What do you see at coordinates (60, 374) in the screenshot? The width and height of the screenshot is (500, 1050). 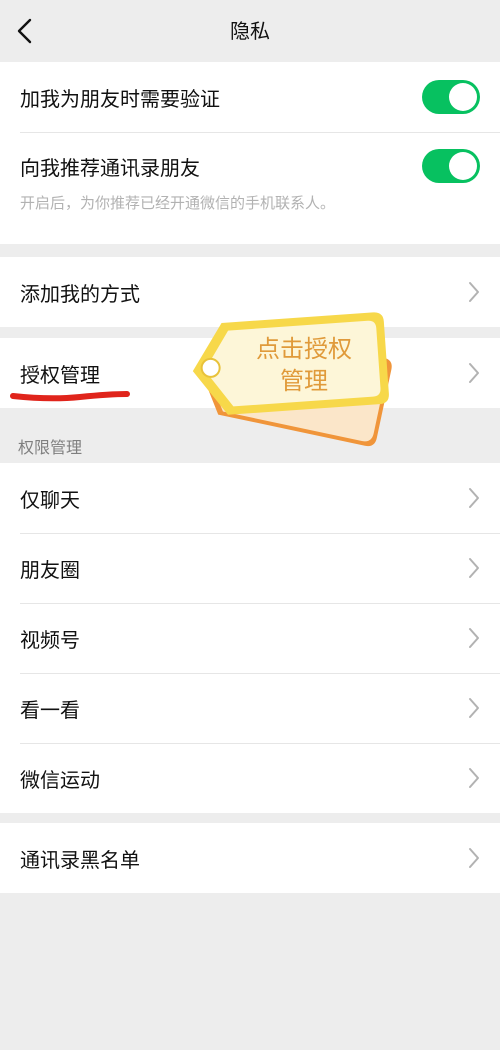 I see `auth-management-label: 授权管理` at bounding box center [60, 374].